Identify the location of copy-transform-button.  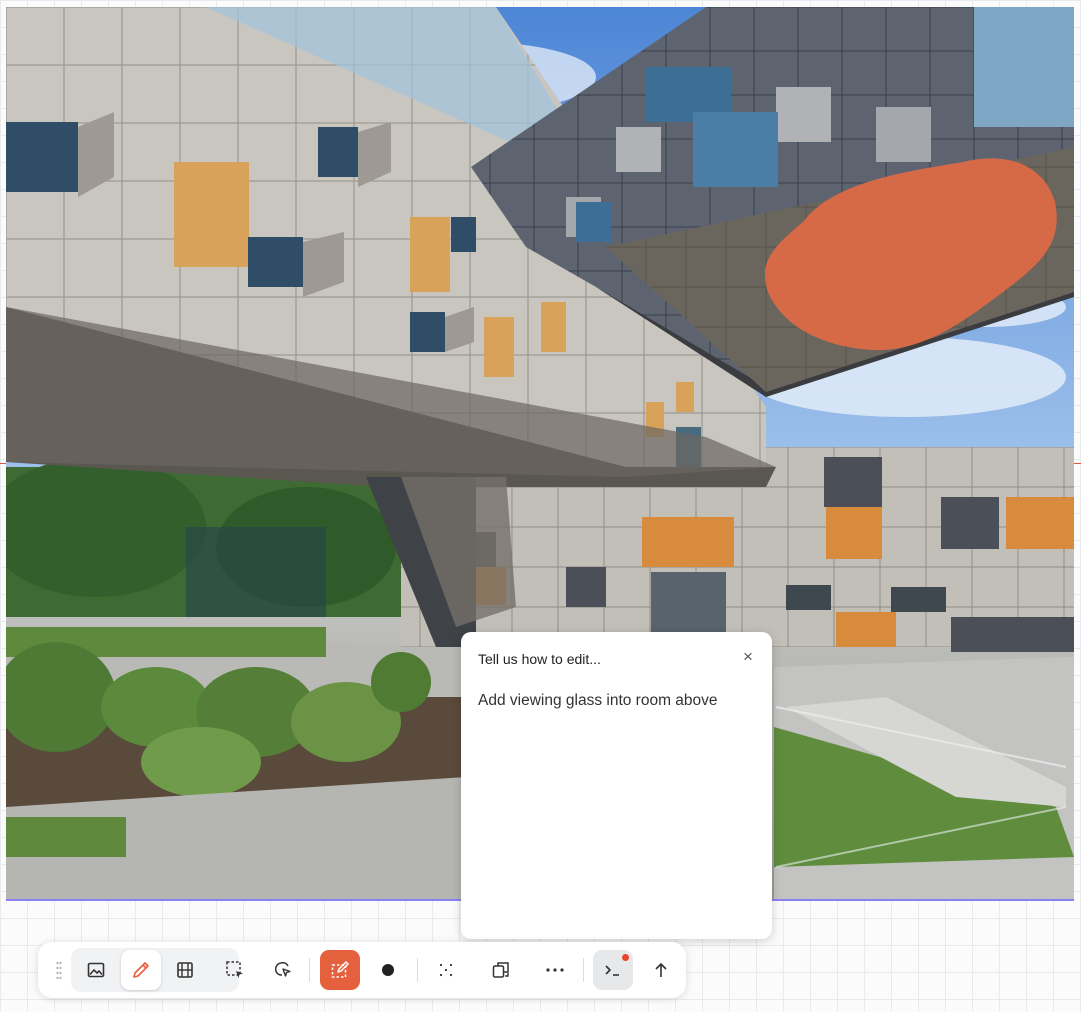
(501, 970).